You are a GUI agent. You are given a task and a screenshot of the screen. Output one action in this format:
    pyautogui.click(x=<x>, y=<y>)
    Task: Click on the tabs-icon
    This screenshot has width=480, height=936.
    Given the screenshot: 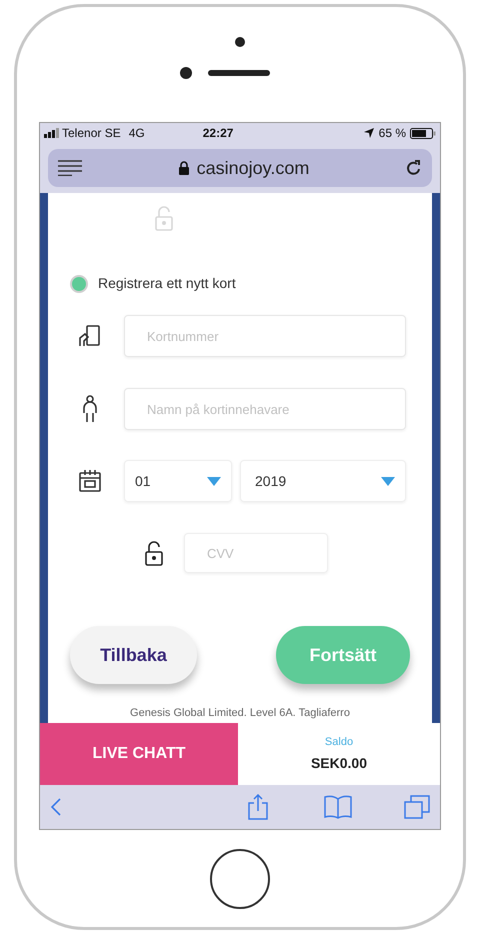 What is the action you would take?
    pyautogui.click(x=417, y=807)
    